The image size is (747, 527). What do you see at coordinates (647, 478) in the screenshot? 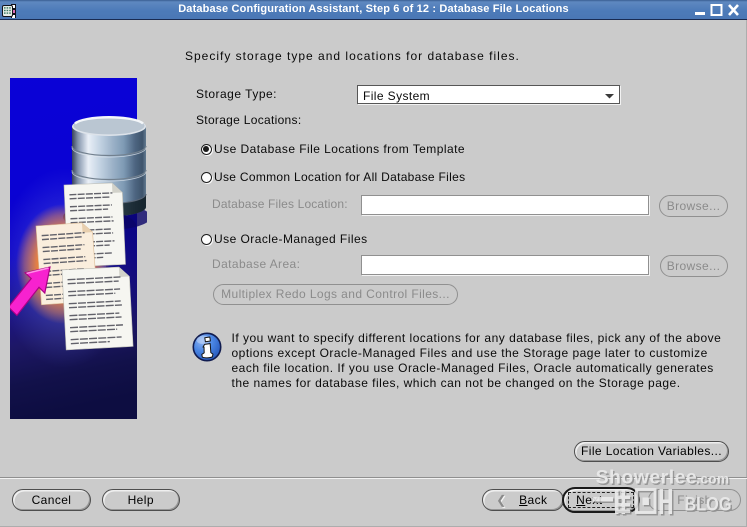
I see `svg-text: Showerlee` at bounding box center [647, 478].